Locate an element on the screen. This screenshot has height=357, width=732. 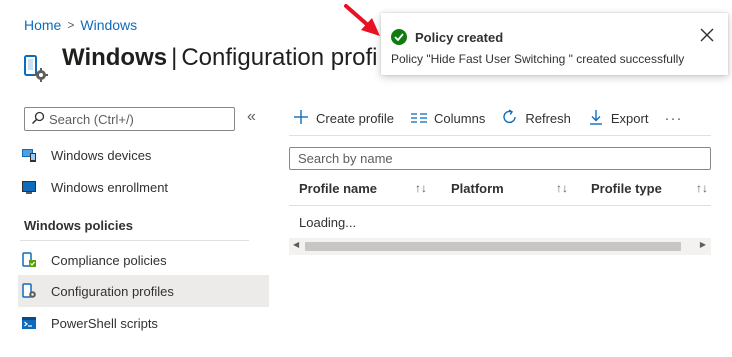
sidebar-item-powershell-scripts: PowerShell scripts is located at coordinates (143, 323).